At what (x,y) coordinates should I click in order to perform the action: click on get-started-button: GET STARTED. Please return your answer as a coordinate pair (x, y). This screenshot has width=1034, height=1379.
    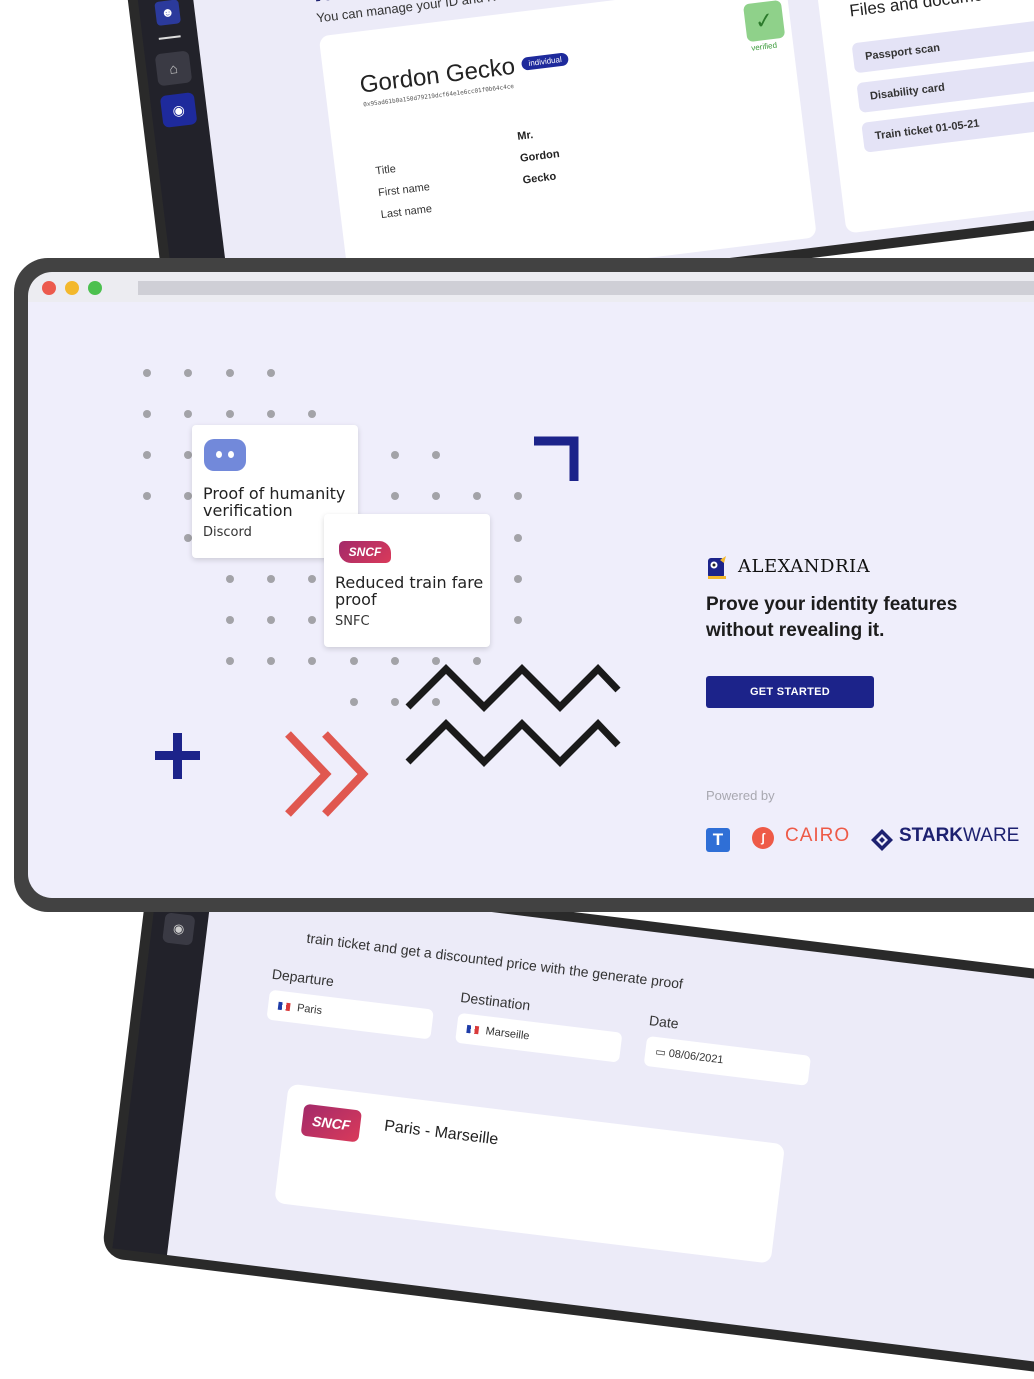
    Looking at the image, I should click on (790, 692).